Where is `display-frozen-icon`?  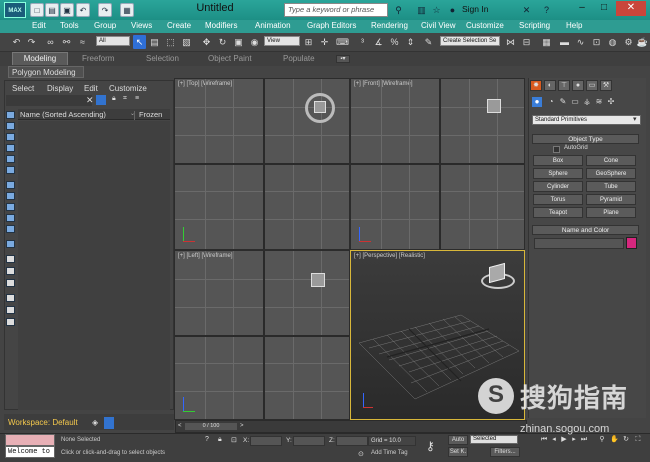 display-frozen-icon is located at coordinates (10, 229).